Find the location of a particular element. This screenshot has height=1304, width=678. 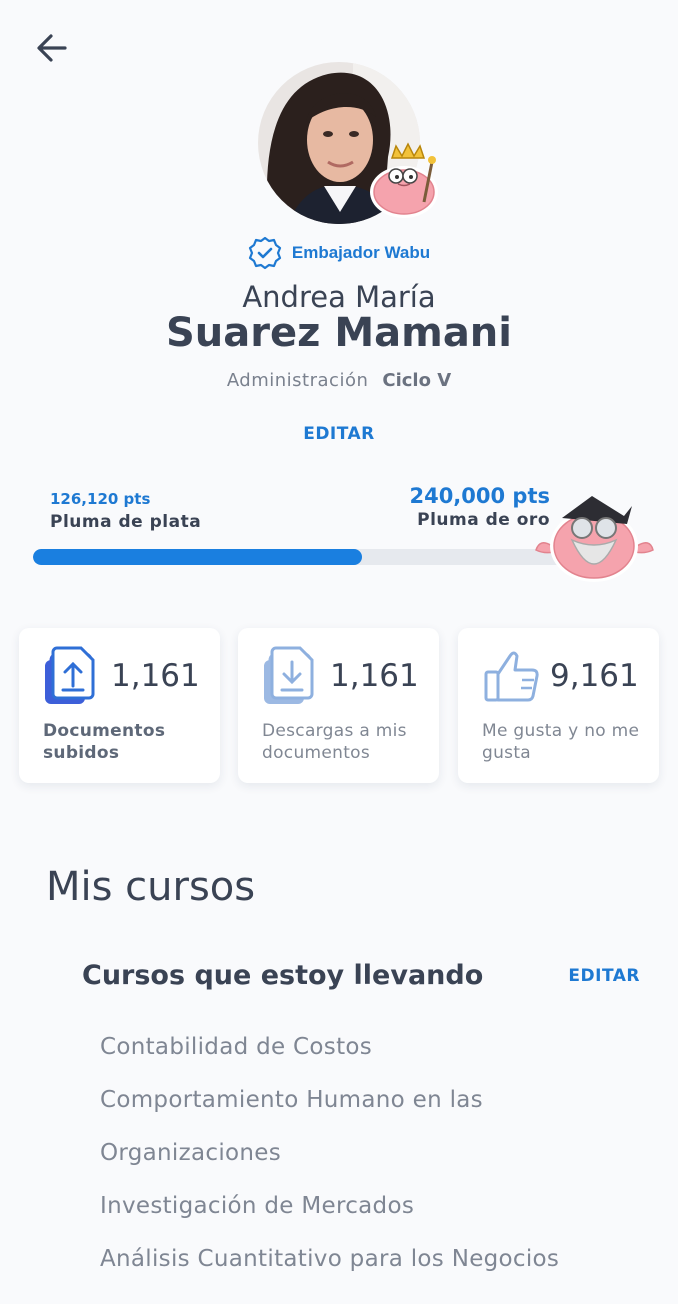

courses-section-title: Mis cursos is located at coordinates (151, 887).